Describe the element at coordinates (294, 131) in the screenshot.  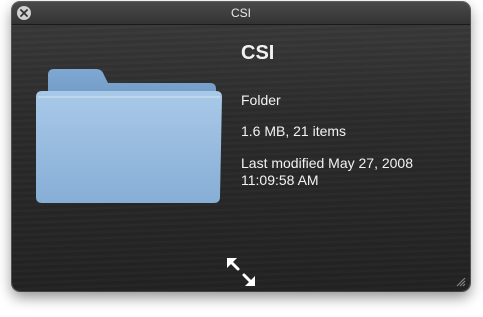
I see `item-size: 1.6 MB, 21 items` at that location.